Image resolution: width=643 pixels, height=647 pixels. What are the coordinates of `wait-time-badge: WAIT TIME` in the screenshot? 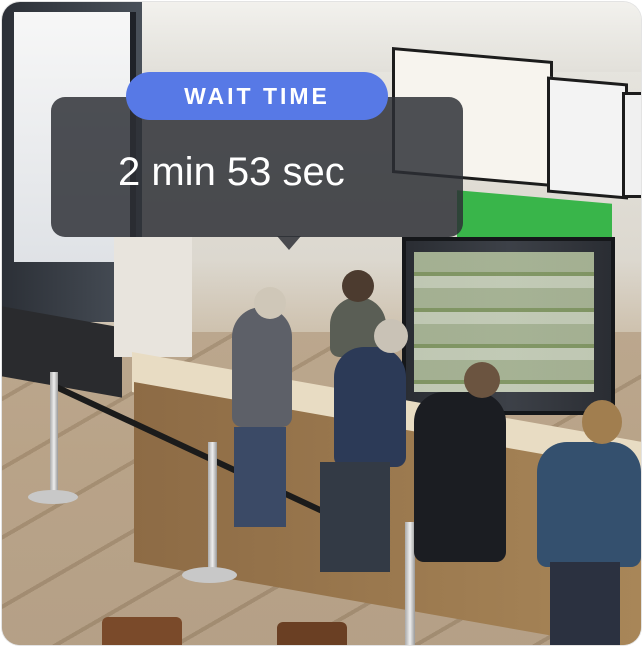 It's located at (257, 96).